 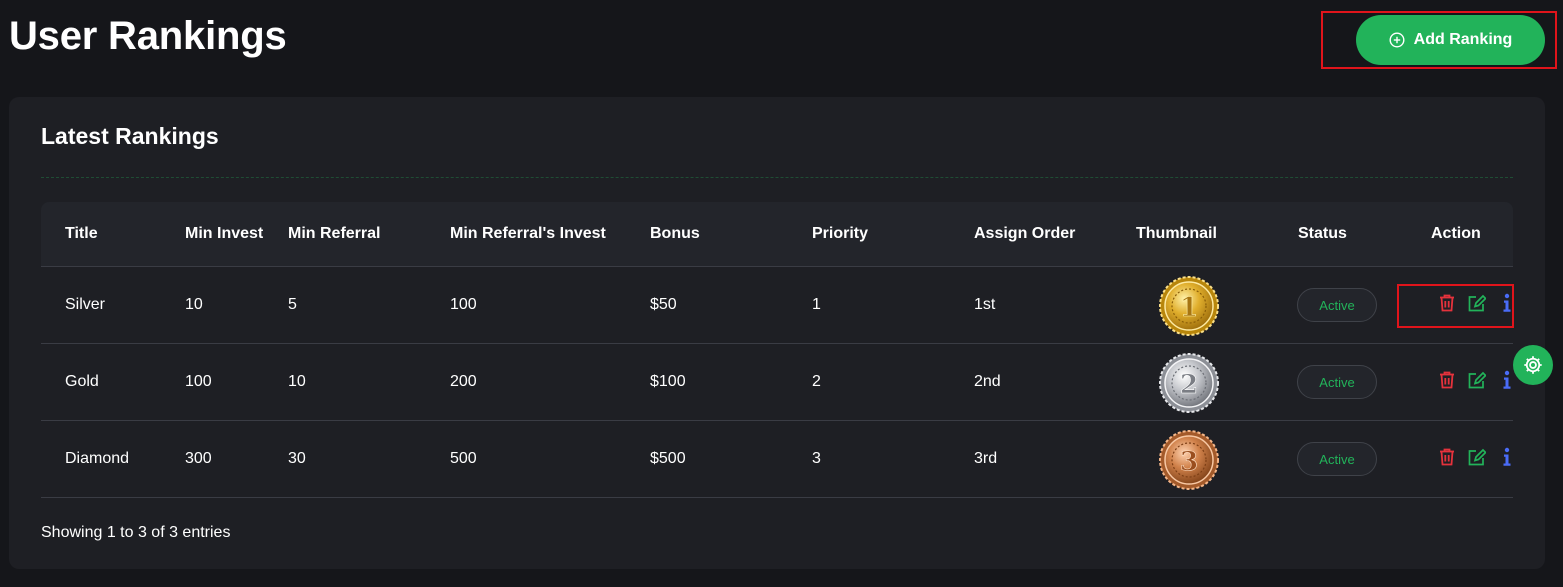 I want to click on settings-button, so click(x=1533, y=365).